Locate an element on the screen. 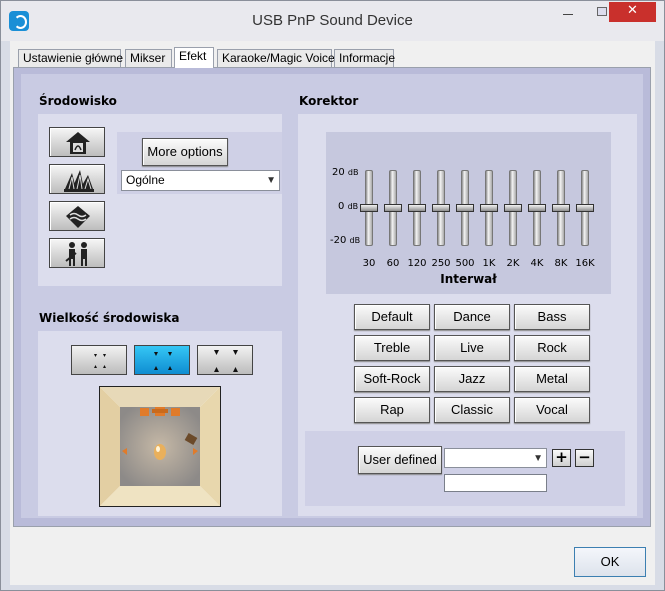 Image resolution: width=665 pixels, height=591 pixels. eq-slider-thumb-4K is located at coordinates (537, 208).